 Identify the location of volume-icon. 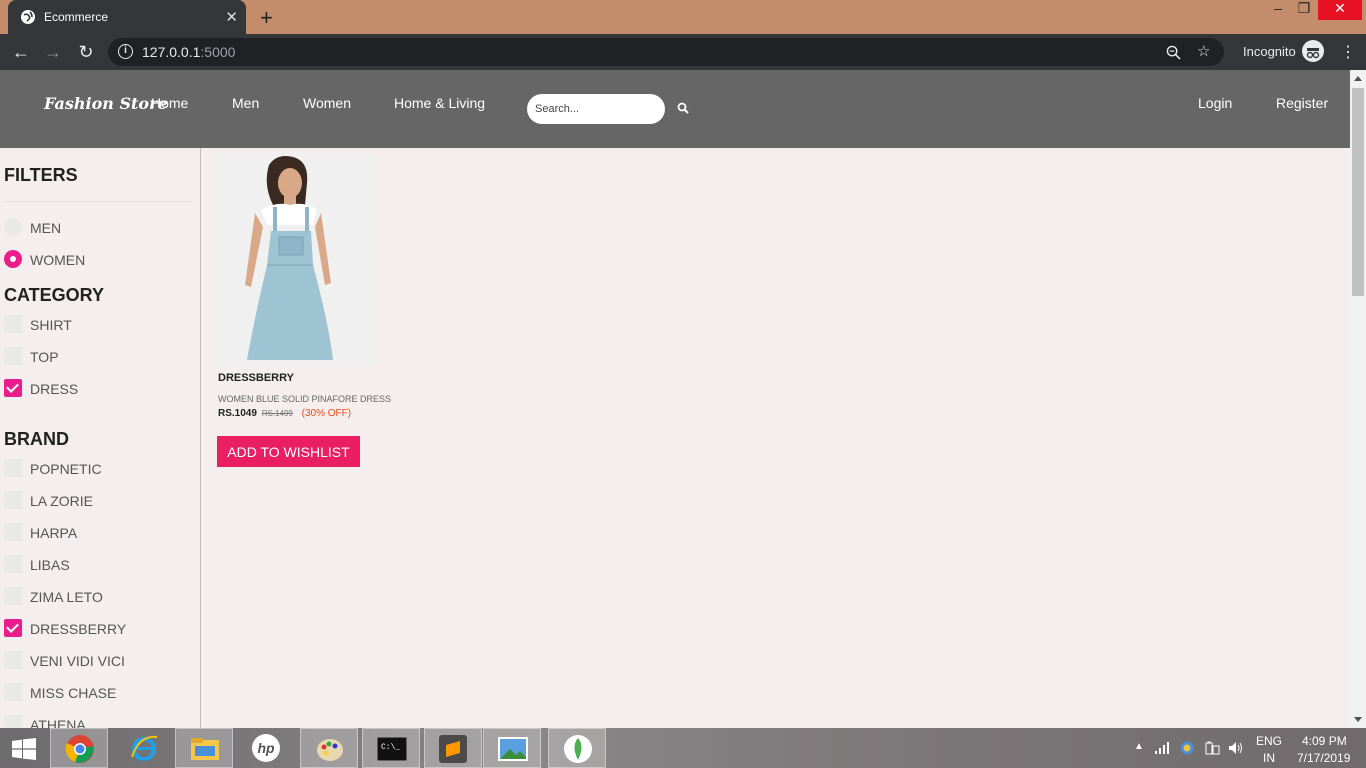
(1236, 748).